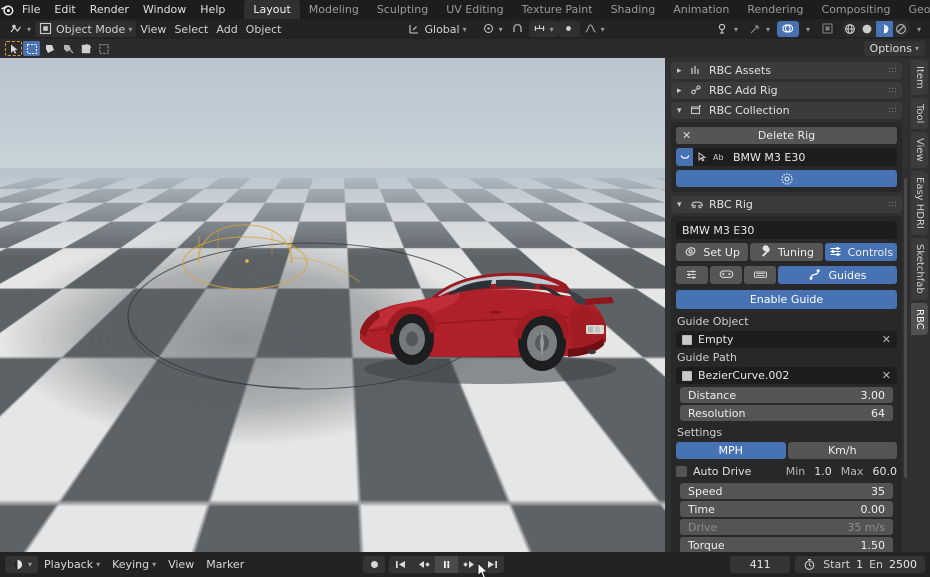 This screenshot has height=577, width=930. Describe the element at coordinates (760, 564) in the screenshot. I see `current-frame-field: 411` at that location.